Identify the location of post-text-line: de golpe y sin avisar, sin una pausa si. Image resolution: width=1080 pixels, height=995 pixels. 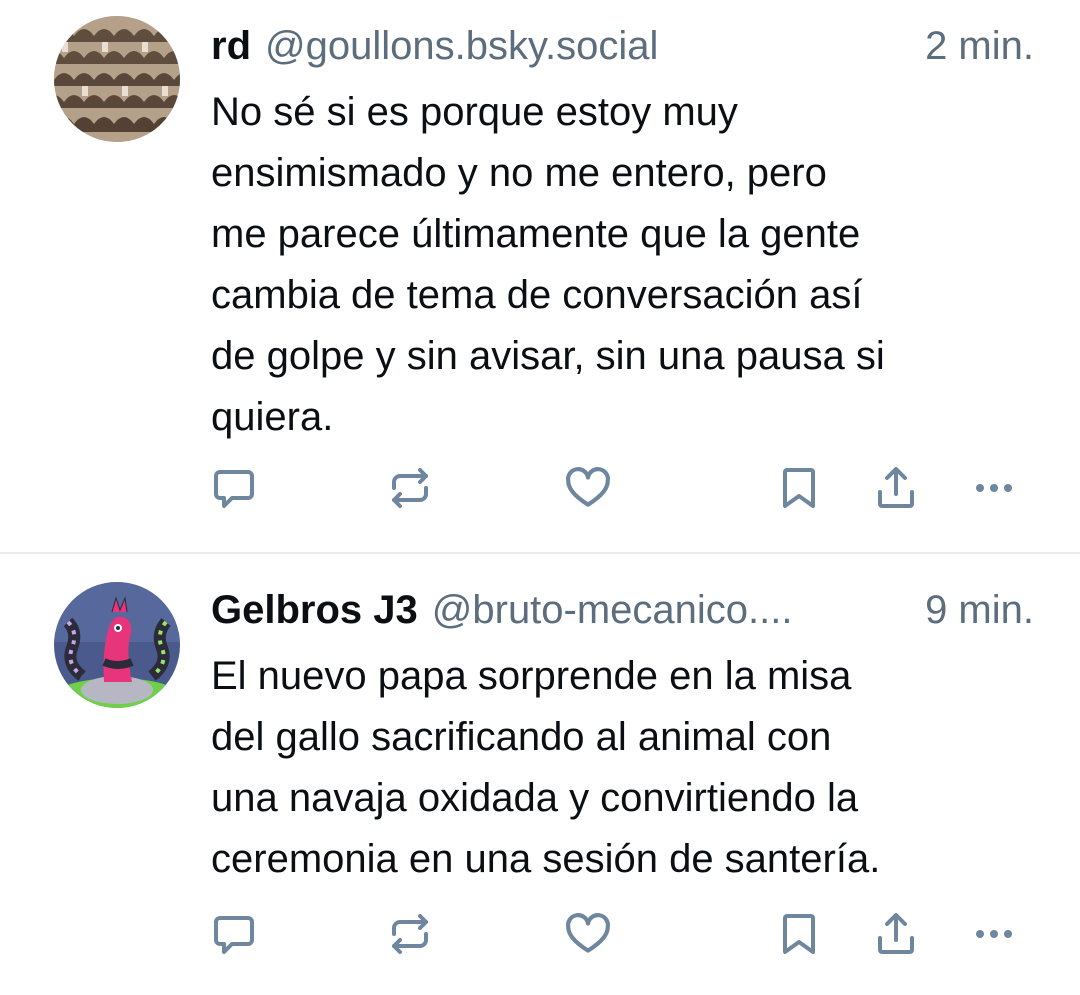
(548, 356).